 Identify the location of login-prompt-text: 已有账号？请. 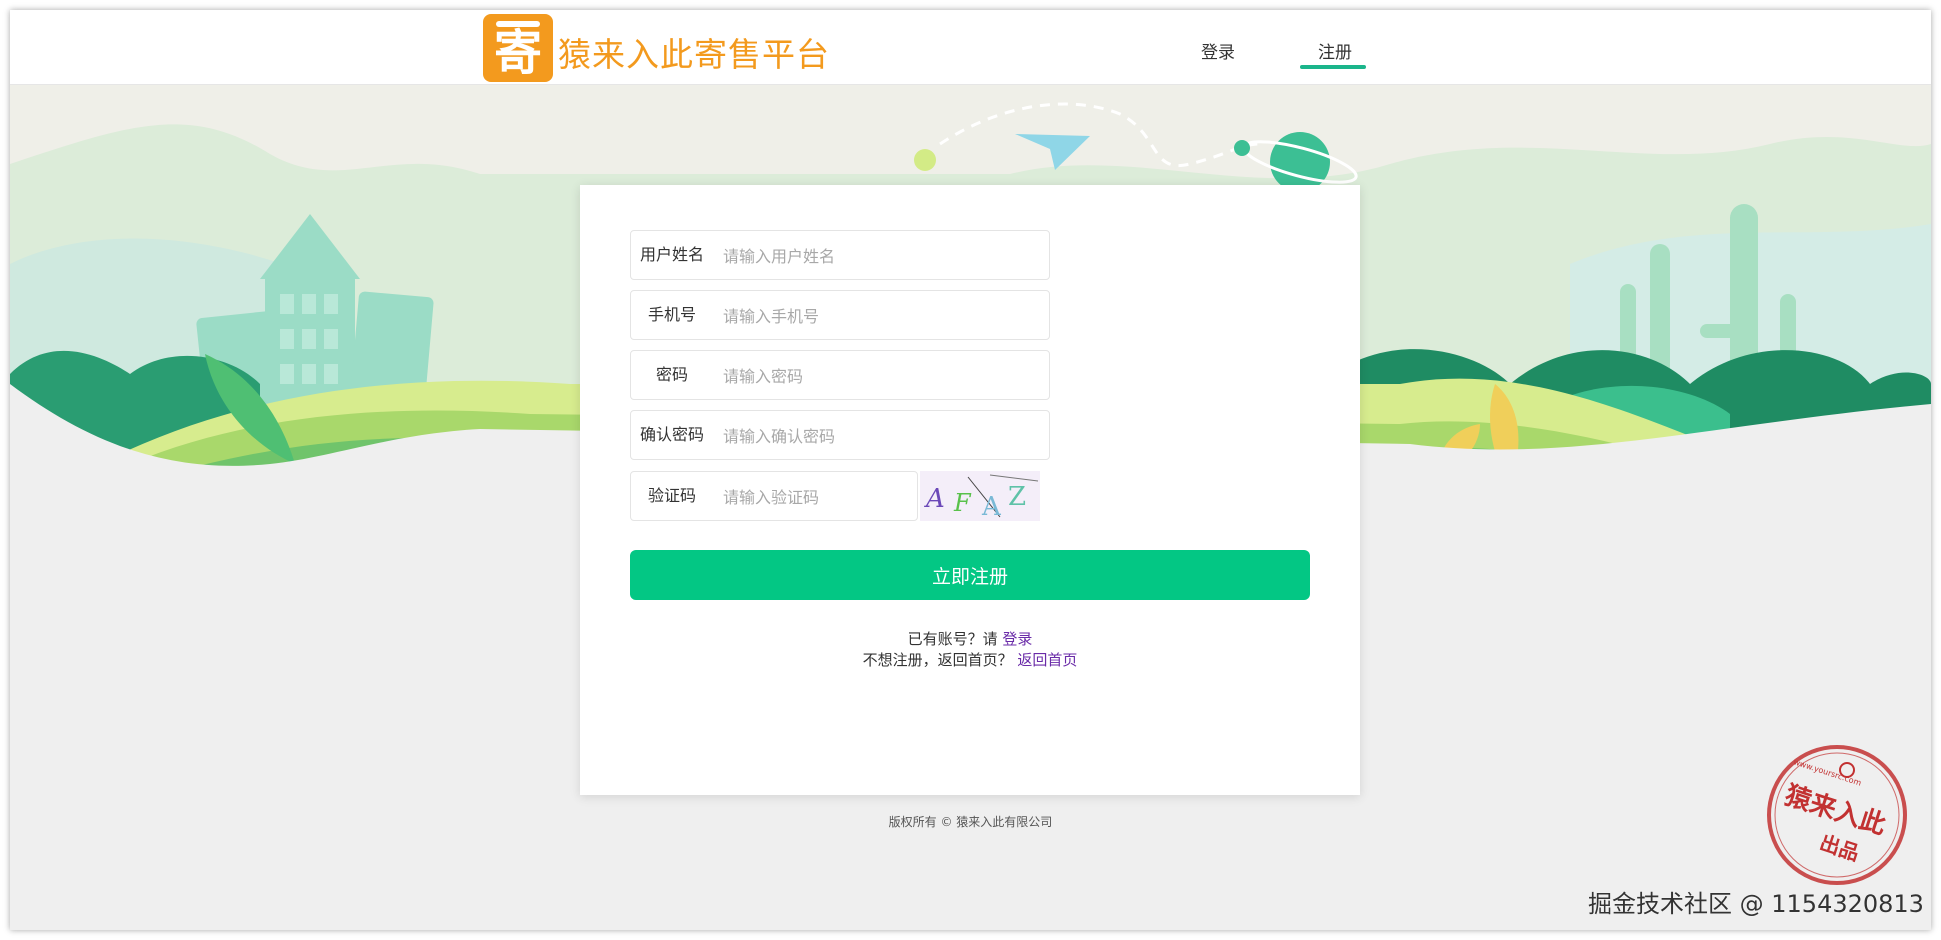
(955, 639).